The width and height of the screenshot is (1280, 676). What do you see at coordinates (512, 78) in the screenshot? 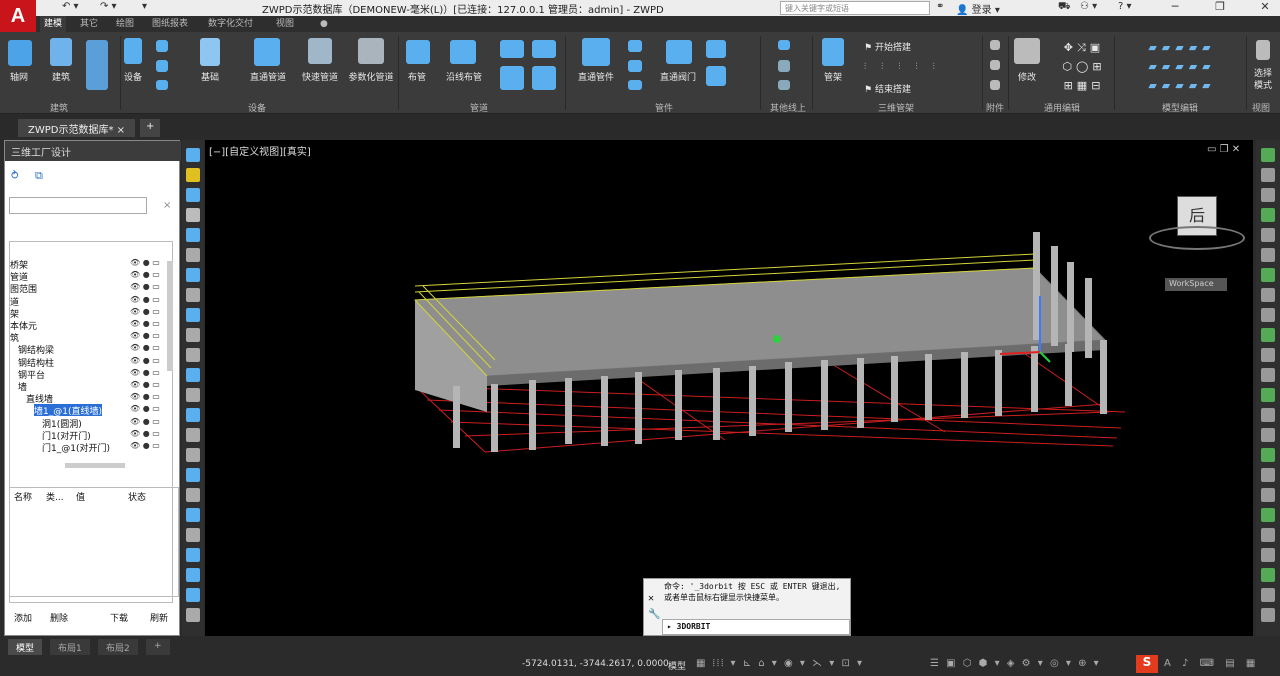
I see `tee-icon` at bounding box center [512, 78].